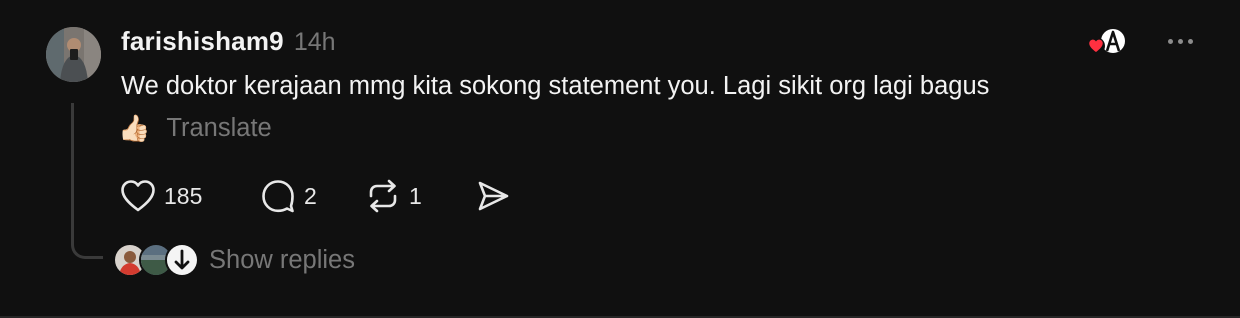 The image size is (1240, 318). I want to click on user-avatar, so click(73, 54).